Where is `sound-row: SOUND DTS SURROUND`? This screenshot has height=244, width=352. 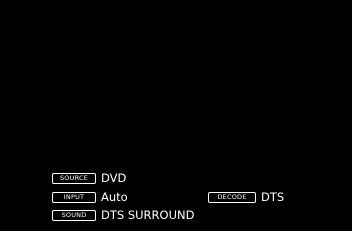
sound-row: SOUND DTS SURROUND is located at coordinates (123, 215).